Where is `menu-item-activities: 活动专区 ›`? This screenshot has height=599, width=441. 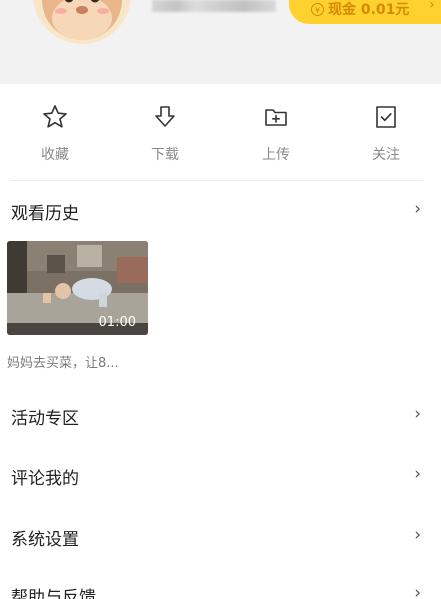
menu-item-activities: 活动专区 › is located at coordinates (220, 416).